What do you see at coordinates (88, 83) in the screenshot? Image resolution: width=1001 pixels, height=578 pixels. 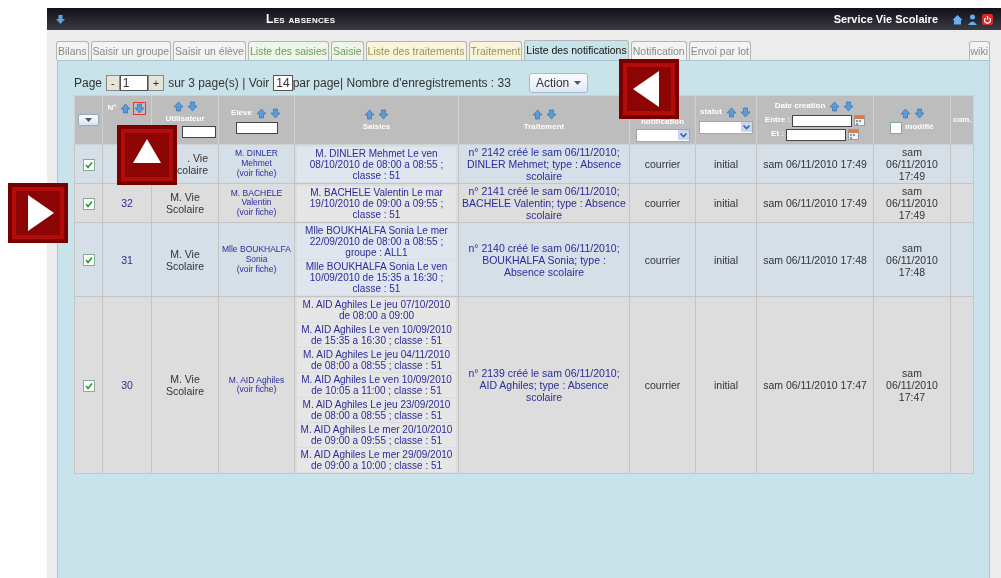 I see `page-label: Page` at bounding box center [88, 83].